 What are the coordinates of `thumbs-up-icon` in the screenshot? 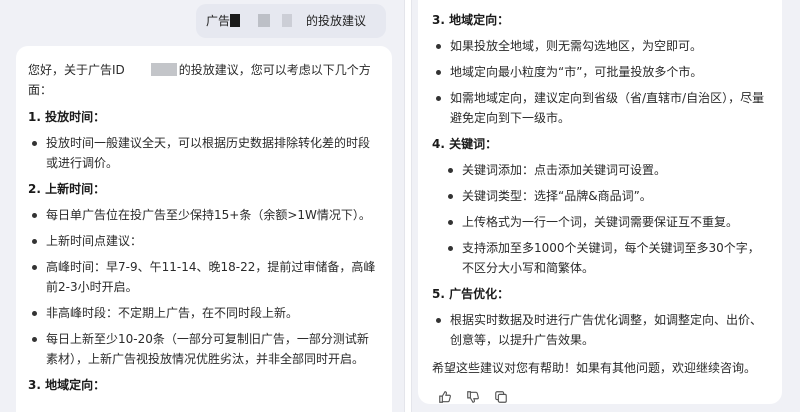 It's located at (445, 397).